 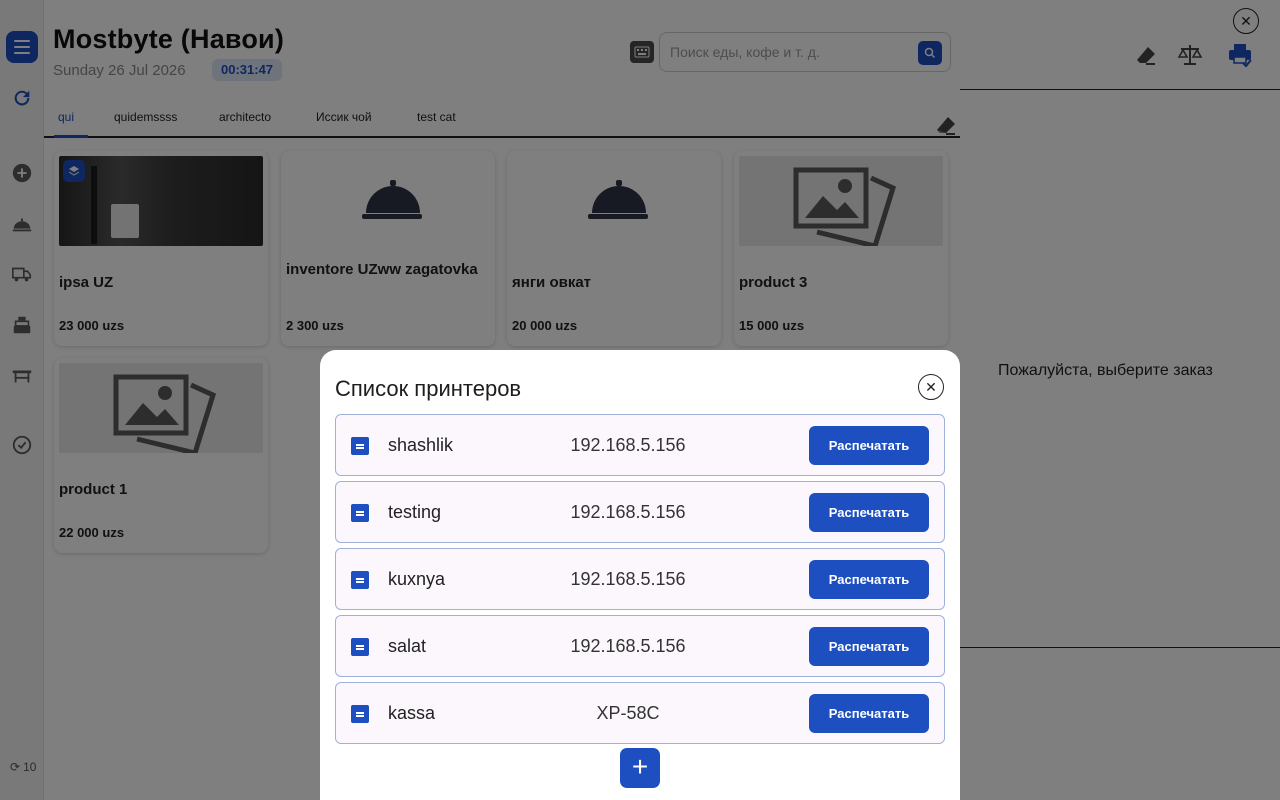 I want to click on printer-name: kuxnya, so click(x=417, y=579).